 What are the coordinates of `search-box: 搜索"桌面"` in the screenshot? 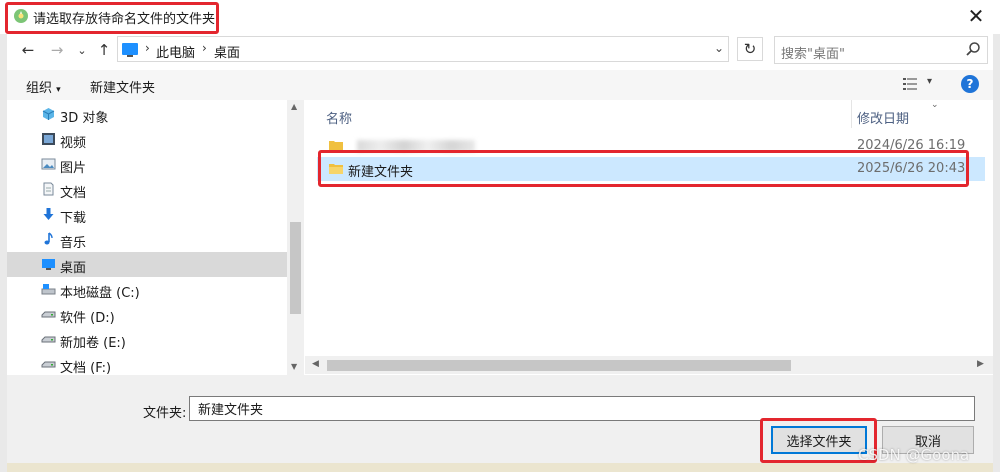 It's located at (881, 50).